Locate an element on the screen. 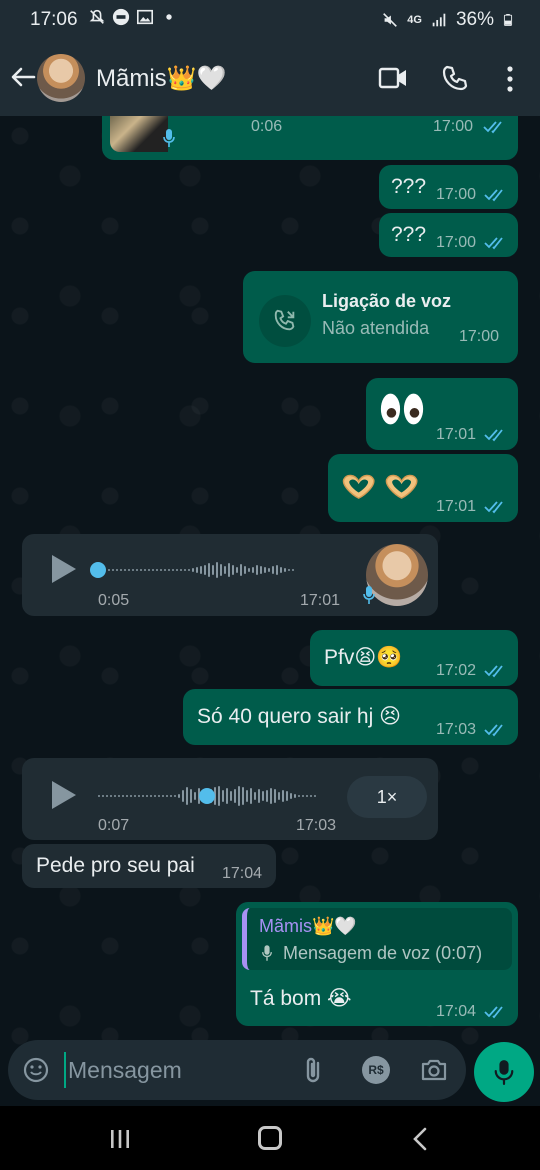 Image resolution: width=540 pixels, height=1170 pixels. quoted-message: Mãmis👑🤍 Mensagem de voz (0:07) is located at coordinates (377, 939).